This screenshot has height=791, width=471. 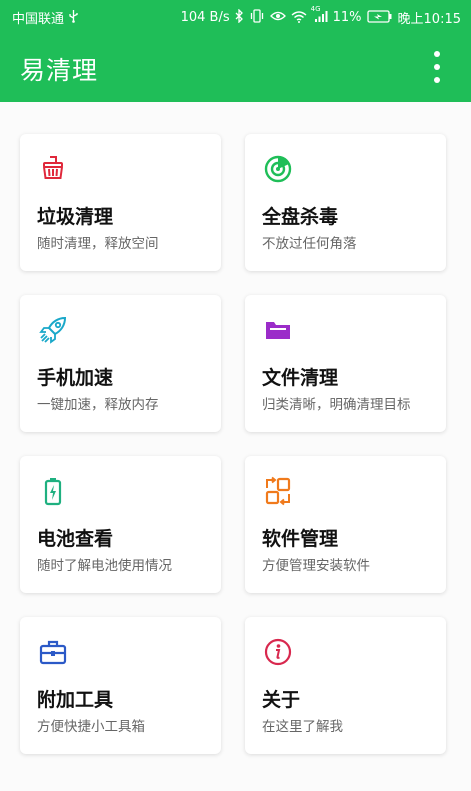 I want to click on card-battery-view: 电池查看 随时了解电池使用情况, so click(x=120, y=524).